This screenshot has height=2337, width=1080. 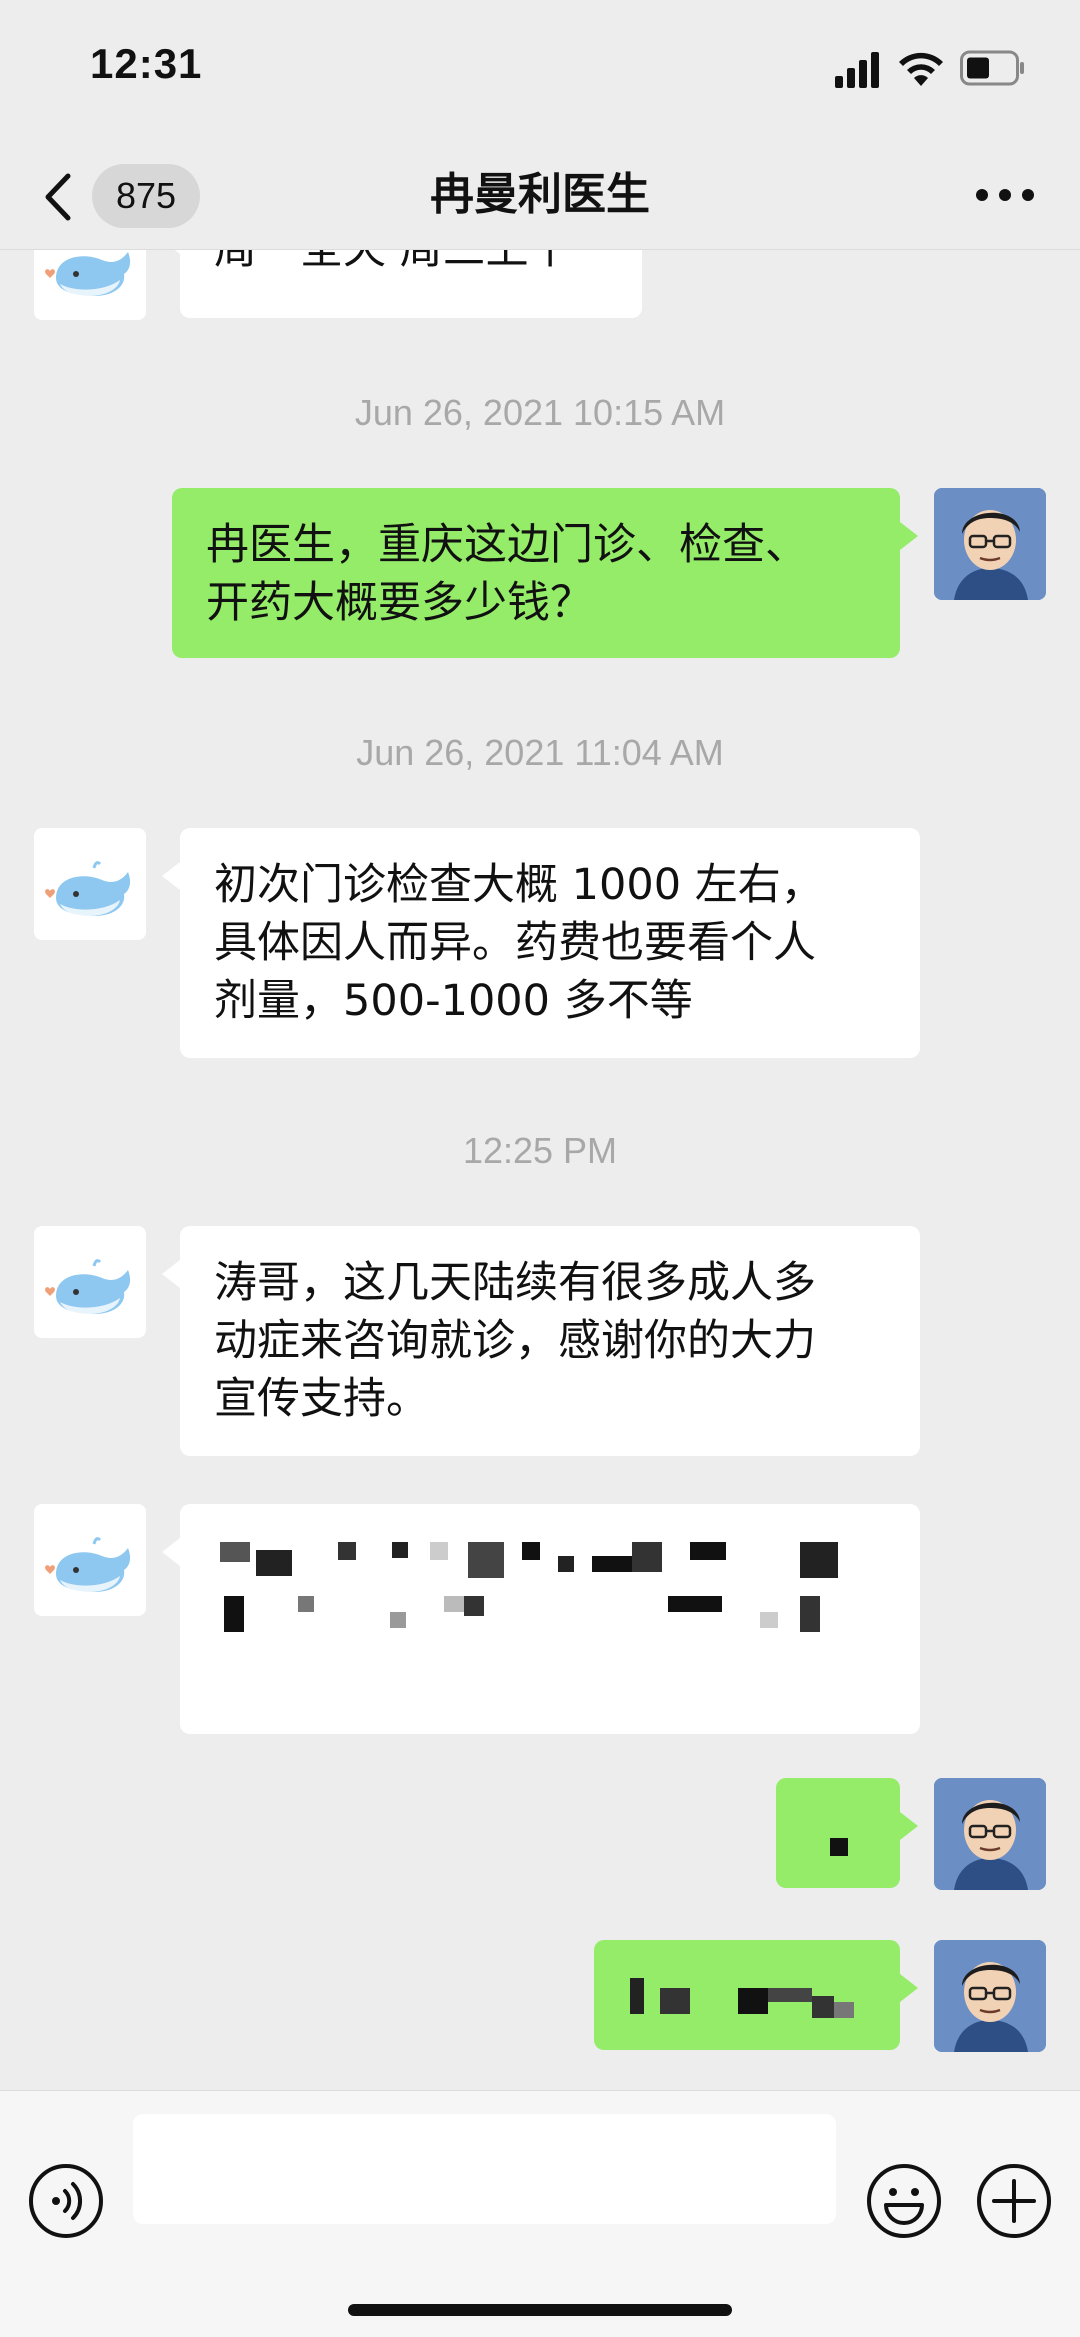 What do you see at coordinates (992, 68) in the screenshot?
I see `battery-icon` at bounding box center [992, 68].